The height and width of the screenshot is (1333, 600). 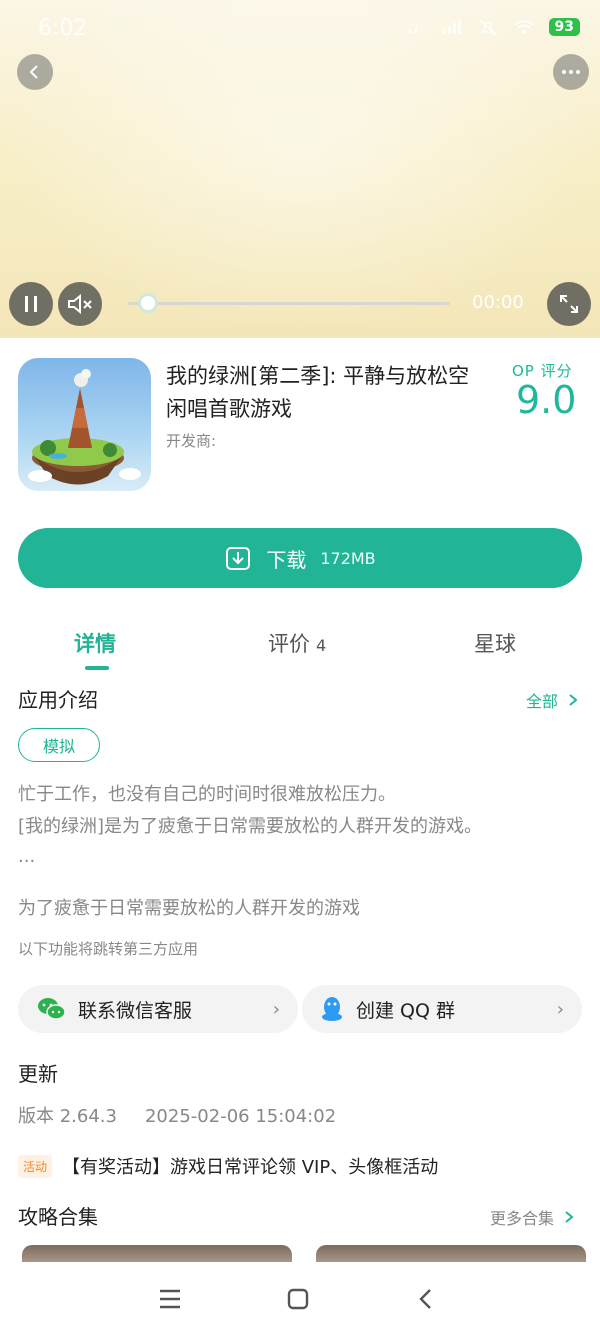 I want to click on more-options-button, so click(x=571, y=72).